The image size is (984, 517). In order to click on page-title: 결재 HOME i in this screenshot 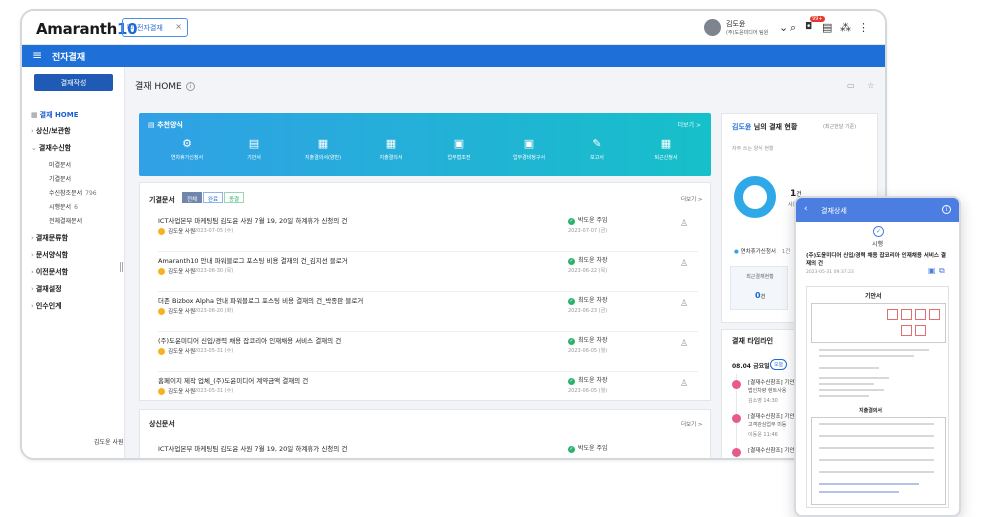, I will do `click(165, 85)`.